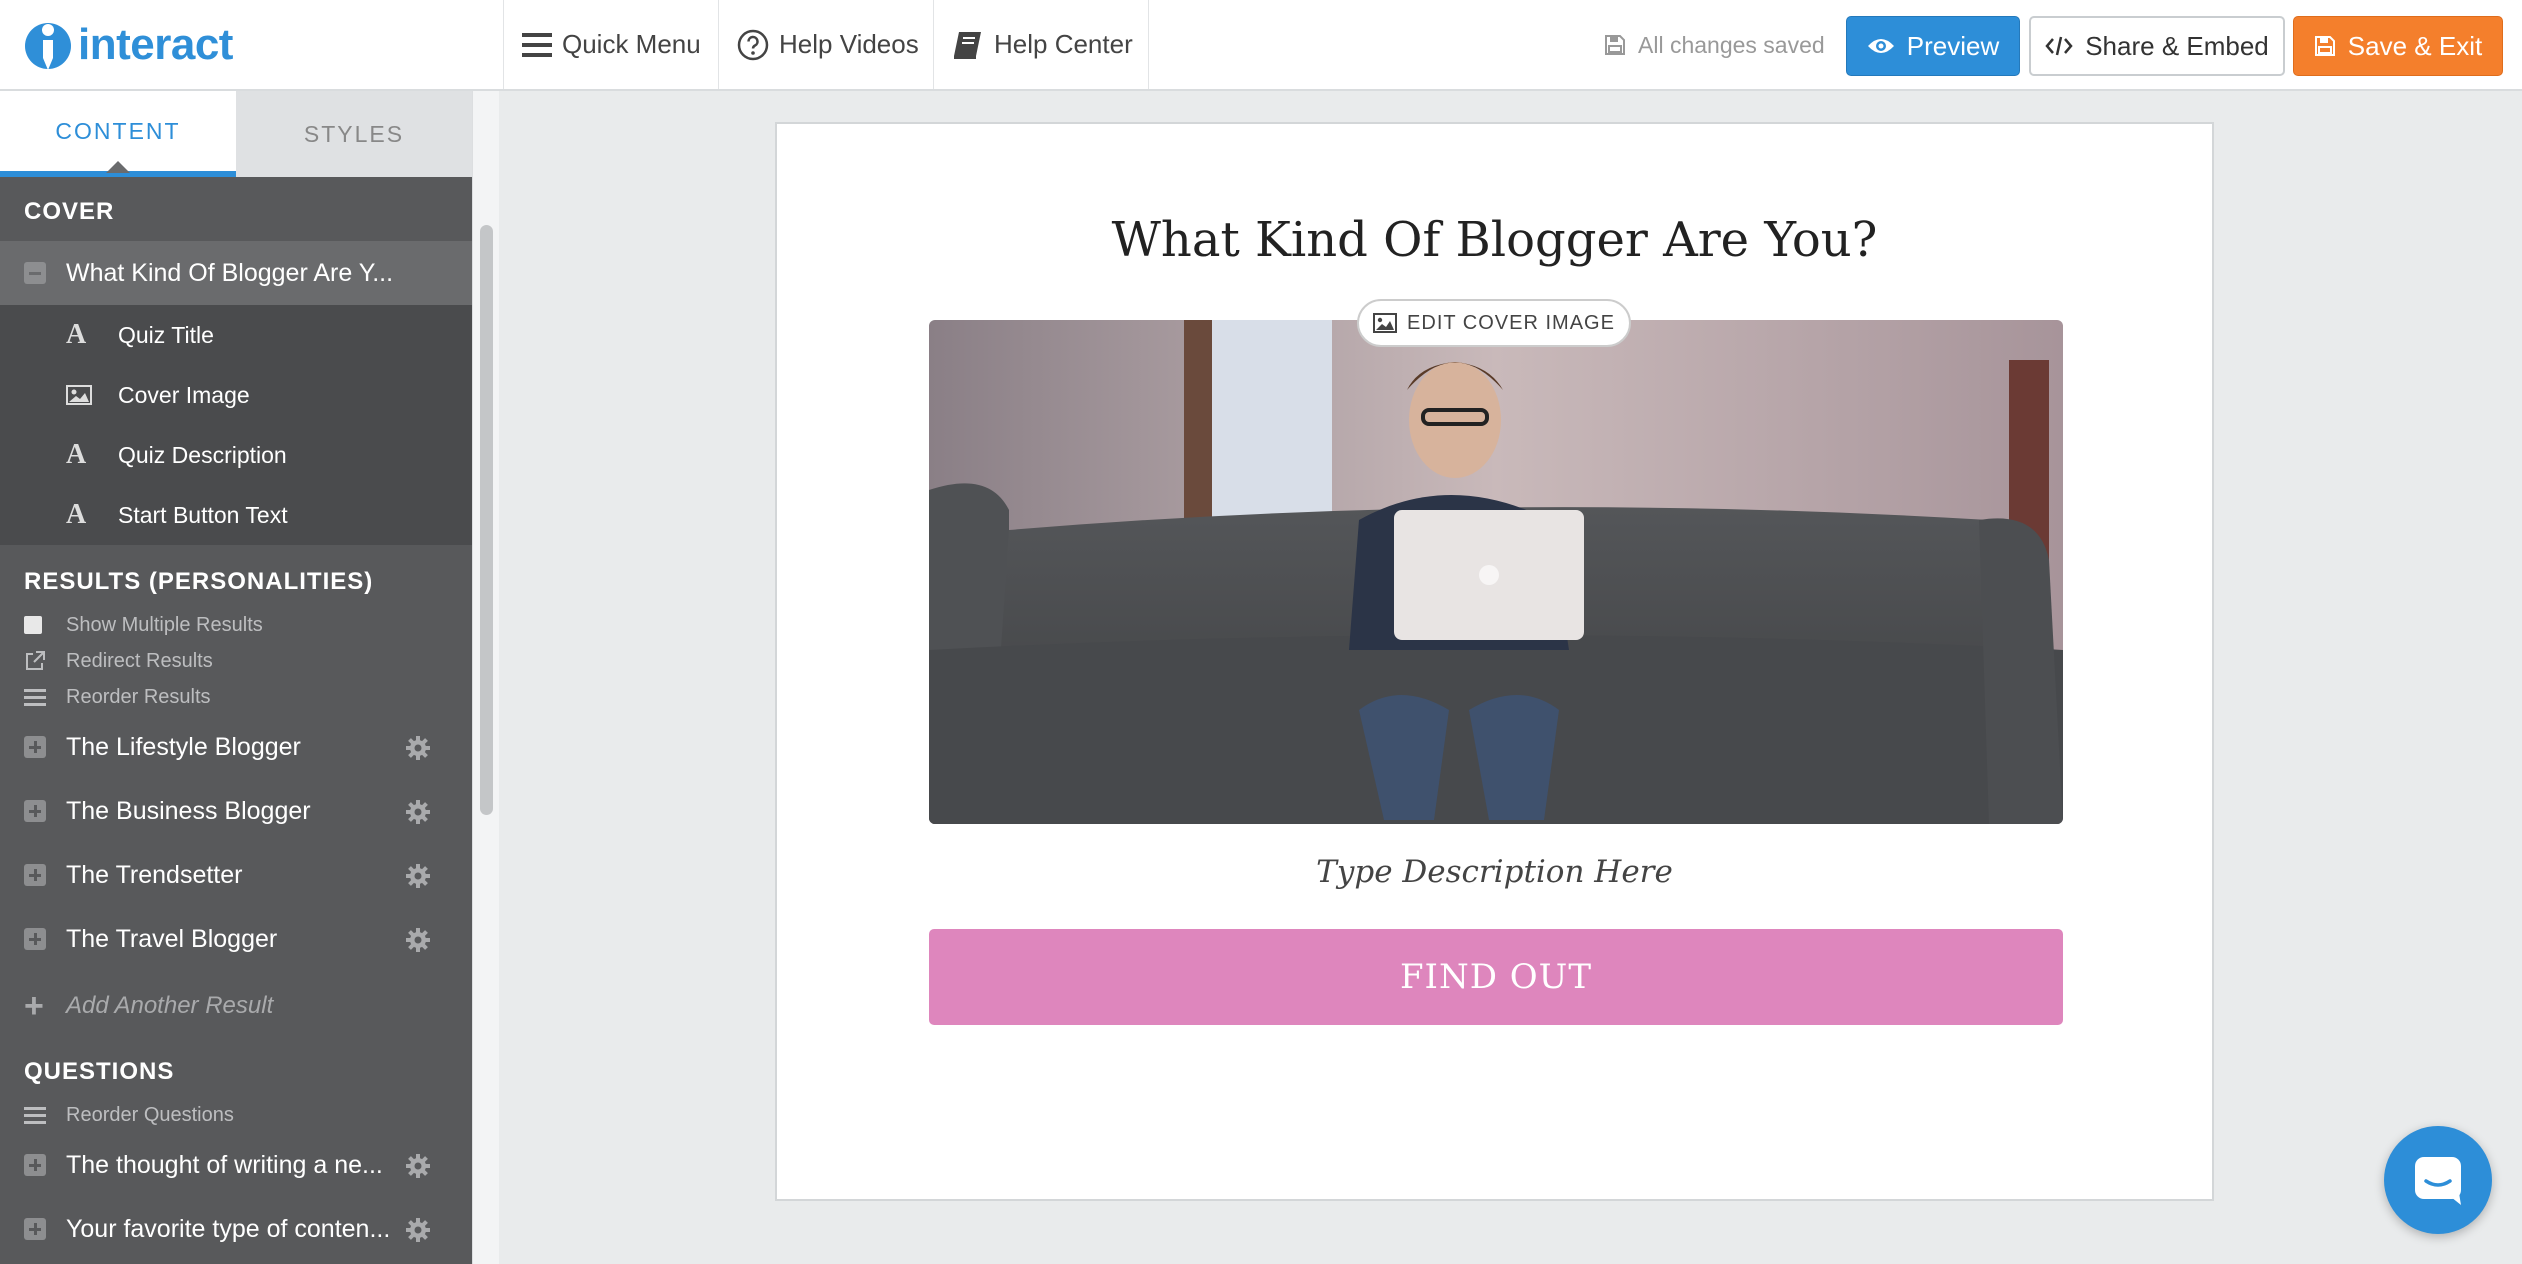 This screenshot has height=1264, width=2522. What do you see at coordinates (1494, 240) in the screenshot?
I see `quiz-title: What Kind Of Blogger Are You?` at bounding box center [1494, 240].